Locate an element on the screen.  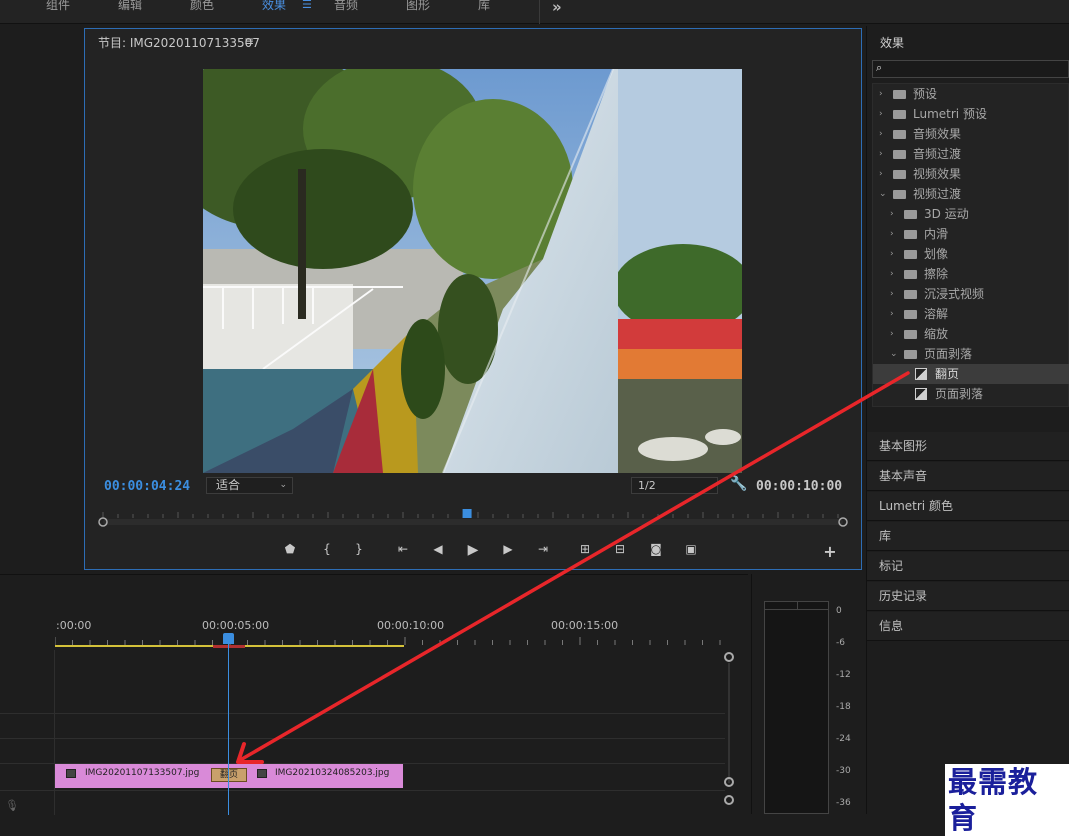
add-marker-icon: ⬟ is located at coordinates (290, 549).